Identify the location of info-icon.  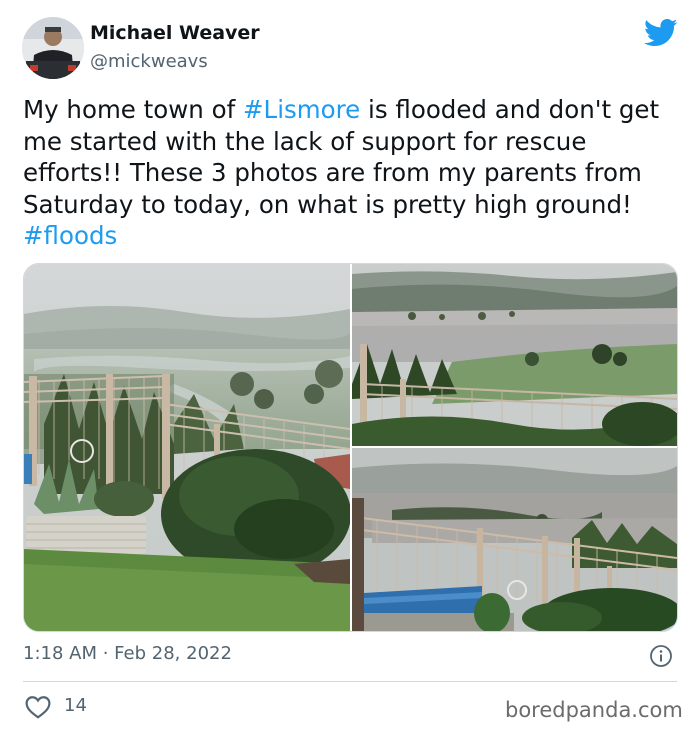
(661, 656).